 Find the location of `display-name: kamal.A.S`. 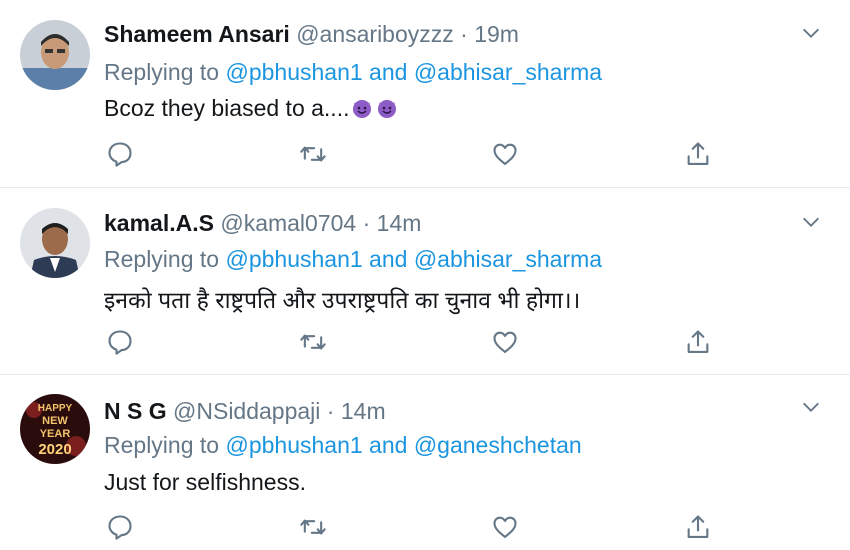

display-name: kamal.A.S is located at coordinates (159, 223).